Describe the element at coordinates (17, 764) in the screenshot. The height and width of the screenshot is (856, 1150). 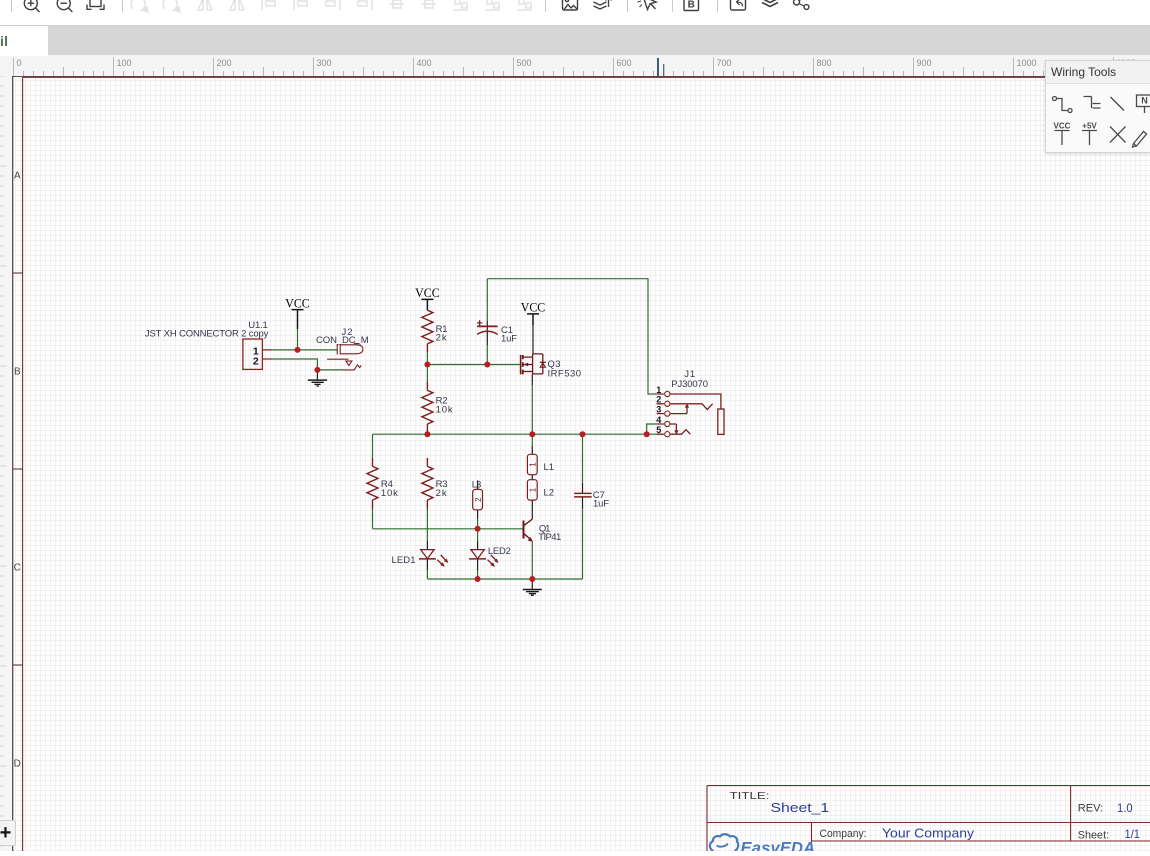
I see `svg-text: D` at that location.